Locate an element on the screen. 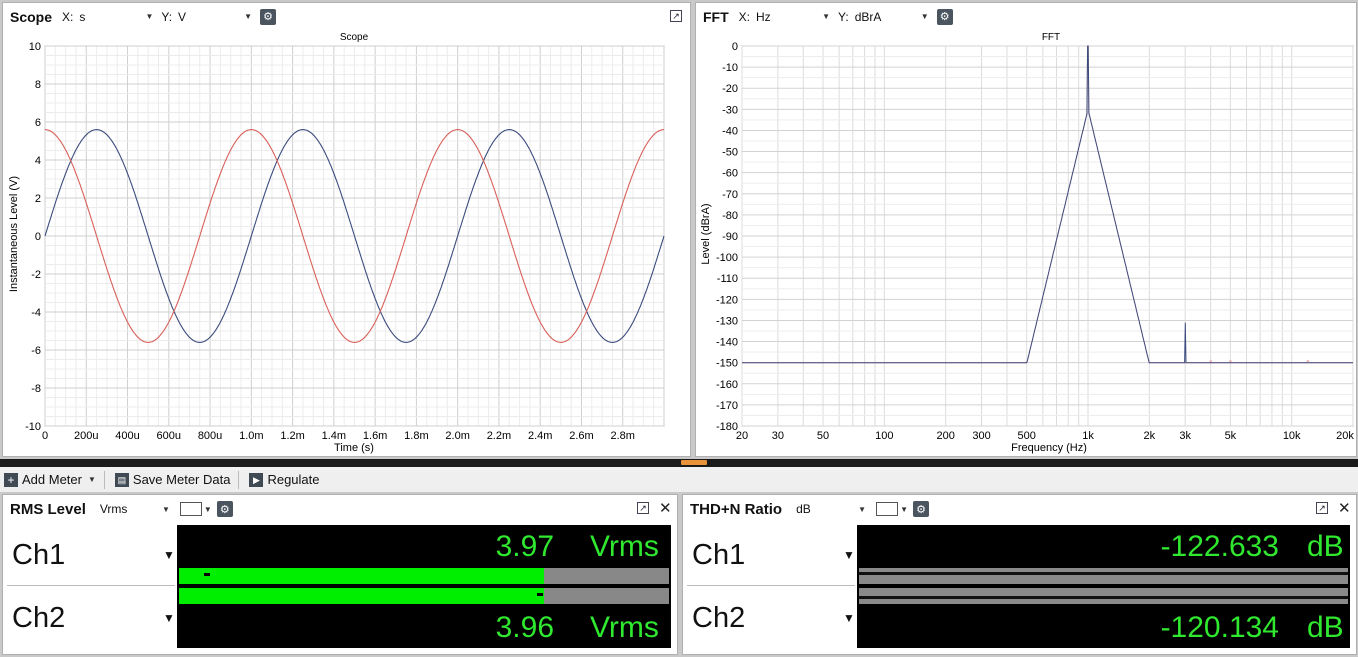  scope-x-tick-label: 800u is located at coordinates (210, 436).